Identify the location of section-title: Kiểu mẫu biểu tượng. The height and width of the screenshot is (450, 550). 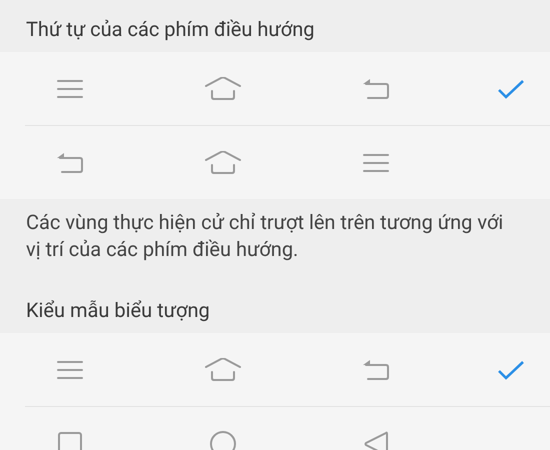
(118, 310).